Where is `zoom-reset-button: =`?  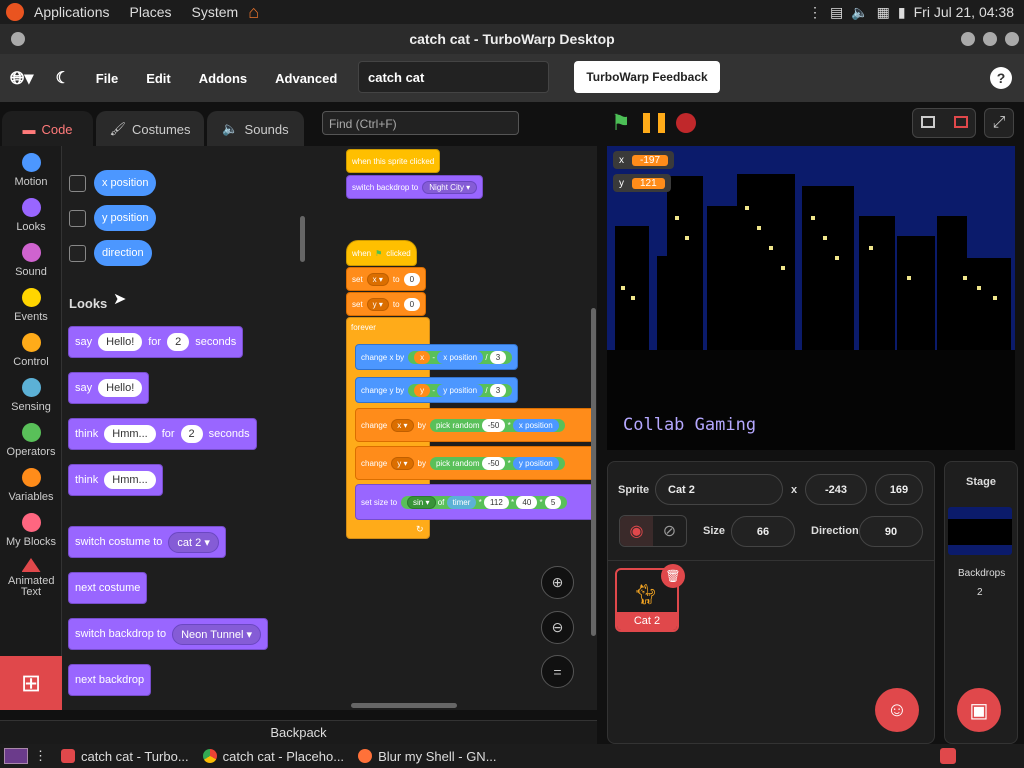 zoom-reset-button: = is located at coordinates (557, 671).